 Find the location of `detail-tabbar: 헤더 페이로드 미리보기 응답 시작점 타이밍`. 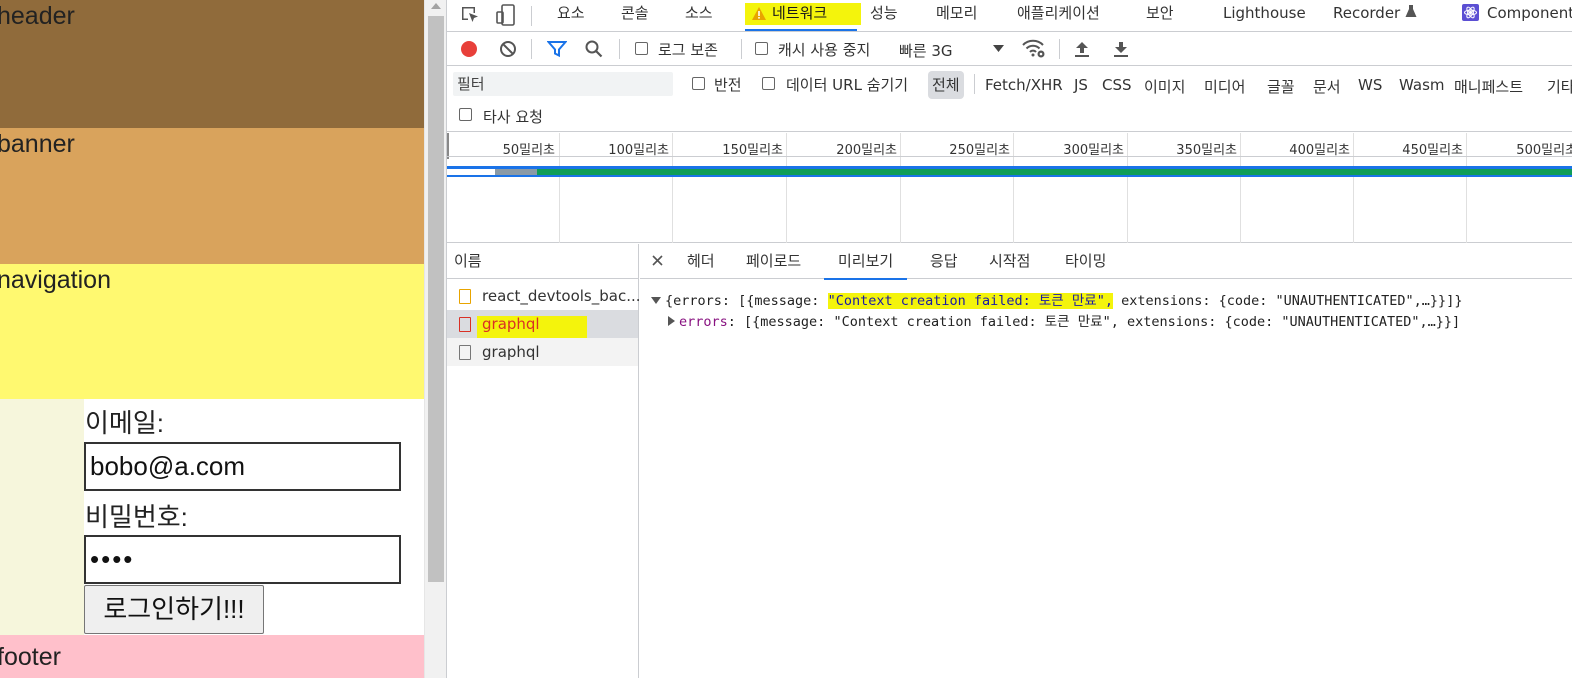

detail-tabbar: 헤더 페이로드 미리보기 응답 시작점 타이밍 is located at coordinates (1106, 262).